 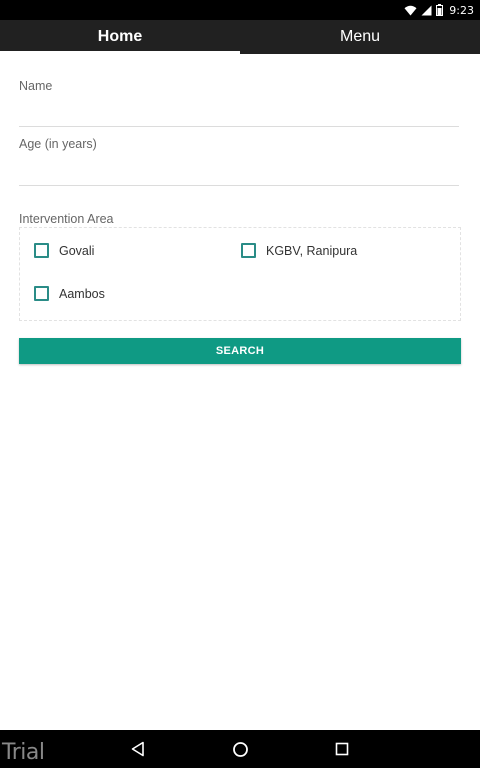 I want to click on intervention-area-group: Govali KGBV, Ranipura Aambos, so click(x=240, y=274).